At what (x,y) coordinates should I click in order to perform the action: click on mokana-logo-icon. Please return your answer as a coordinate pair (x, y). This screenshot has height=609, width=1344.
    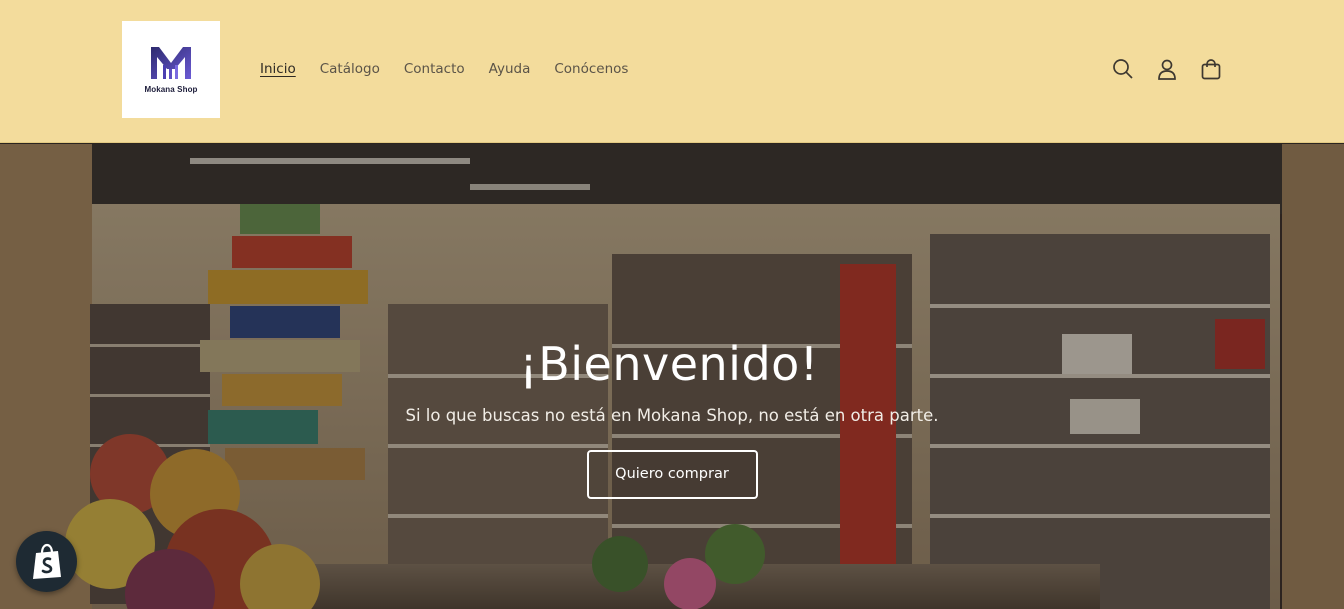
    Looking at the image, I should click on (171, 63).